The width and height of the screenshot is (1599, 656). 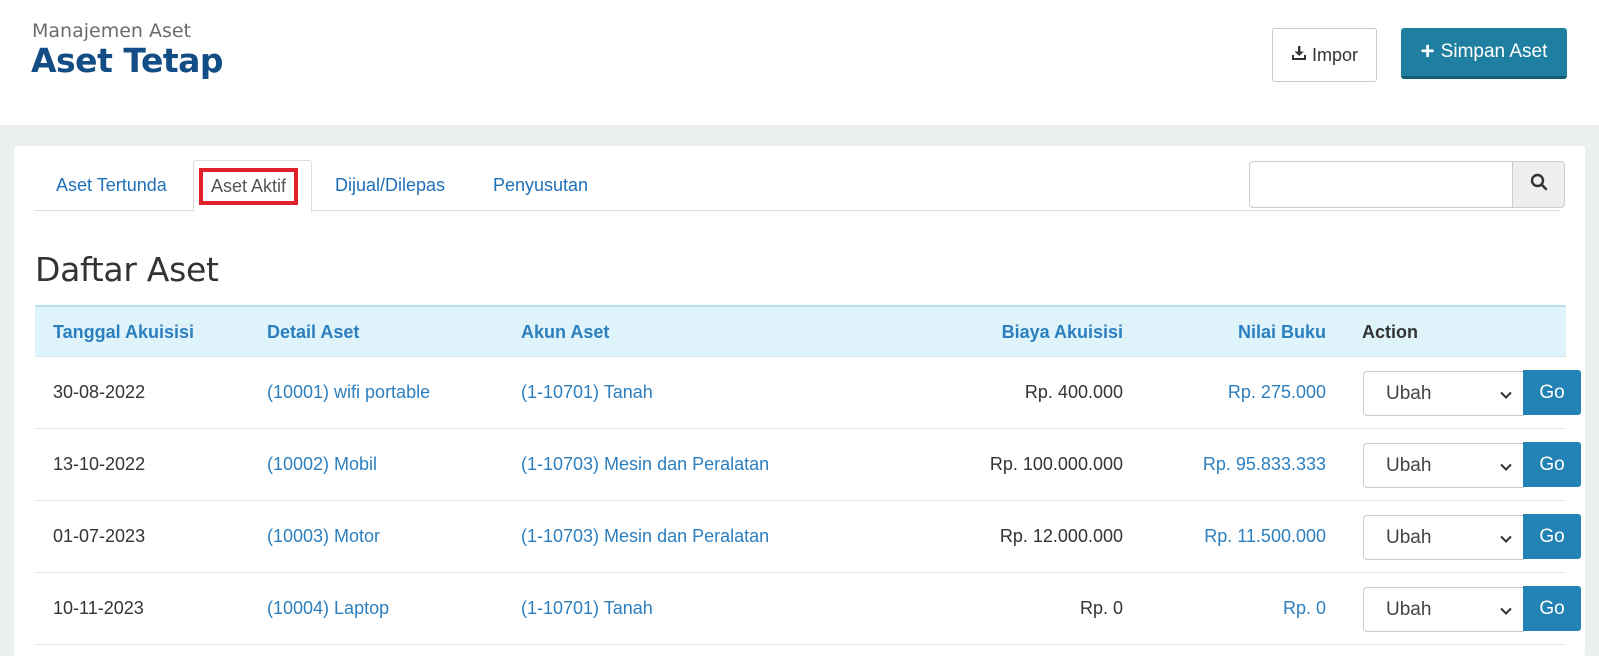 I want to click on book-value-link: Rp. 275.000, so click(x=1230, y=392).